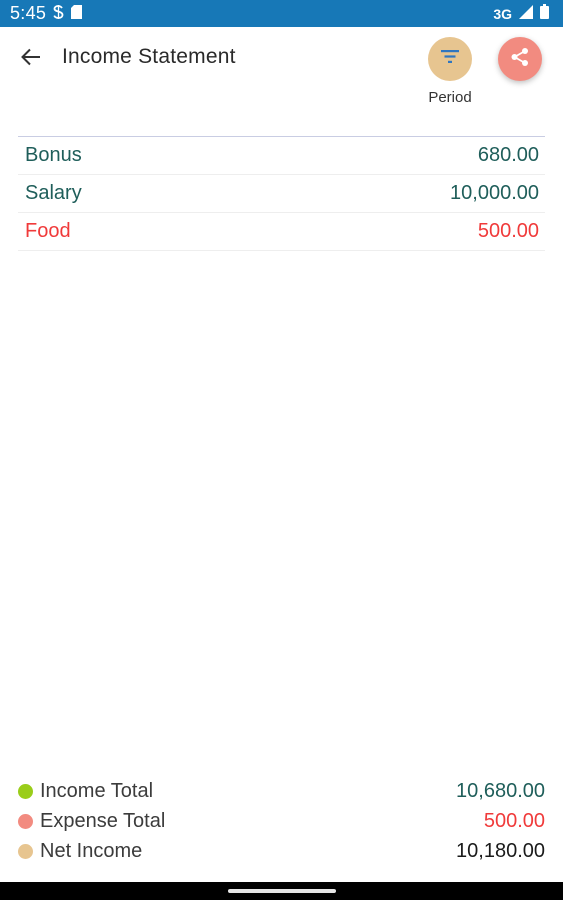 The image size is (563, 900). Describe the element at coordinates (25, 791) in the screenshot. I see `income-dot-icon` at that location.